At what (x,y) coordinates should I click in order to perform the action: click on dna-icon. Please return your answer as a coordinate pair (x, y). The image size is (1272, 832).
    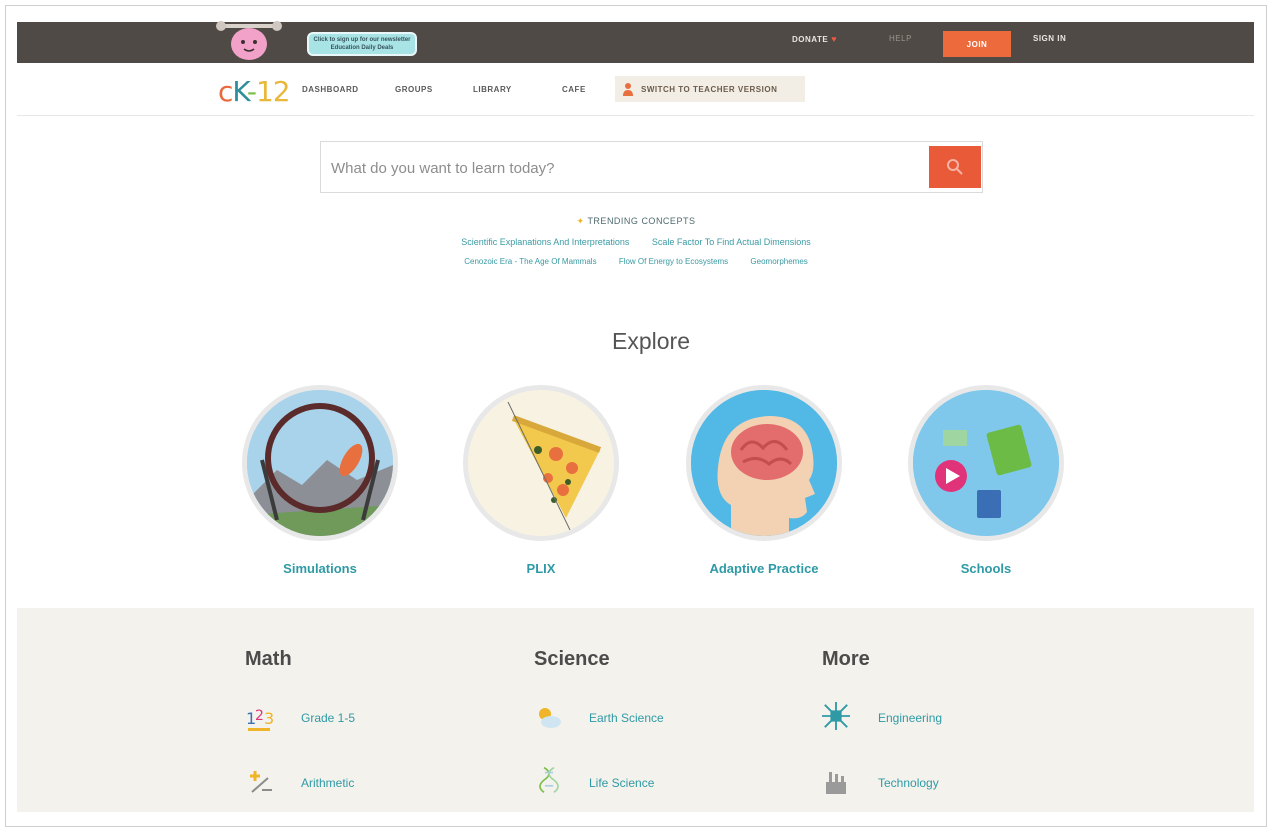
    Looking at the image, I should click on (549, 780).